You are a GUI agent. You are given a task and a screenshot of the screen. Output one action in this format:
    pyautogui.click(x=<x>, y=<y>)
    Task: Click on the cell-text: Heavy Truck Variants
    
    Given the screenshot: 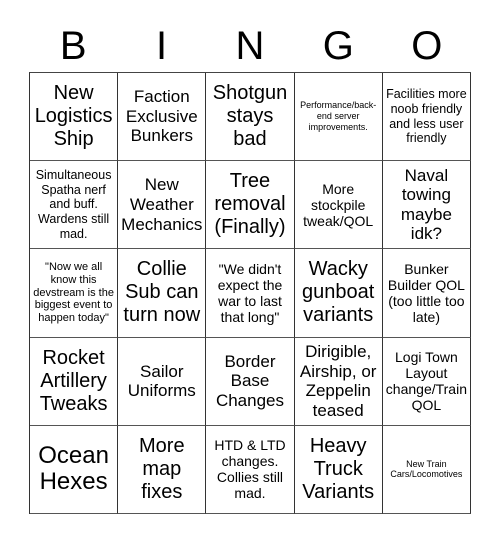 What is the action you would take?
    pyautogui.click(x=338, y=468)
    